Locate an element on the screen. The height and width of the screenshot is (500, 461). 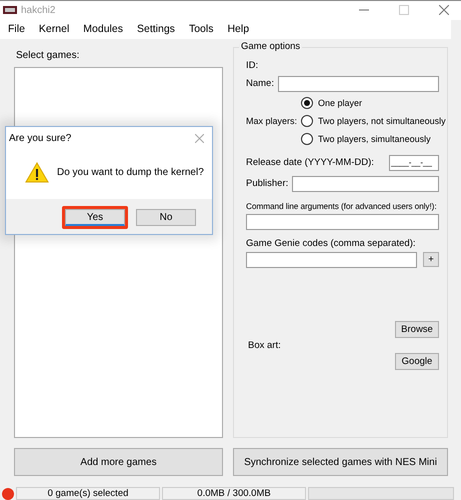
publisher-label: Publisher: is located at coordinates (267, 184).